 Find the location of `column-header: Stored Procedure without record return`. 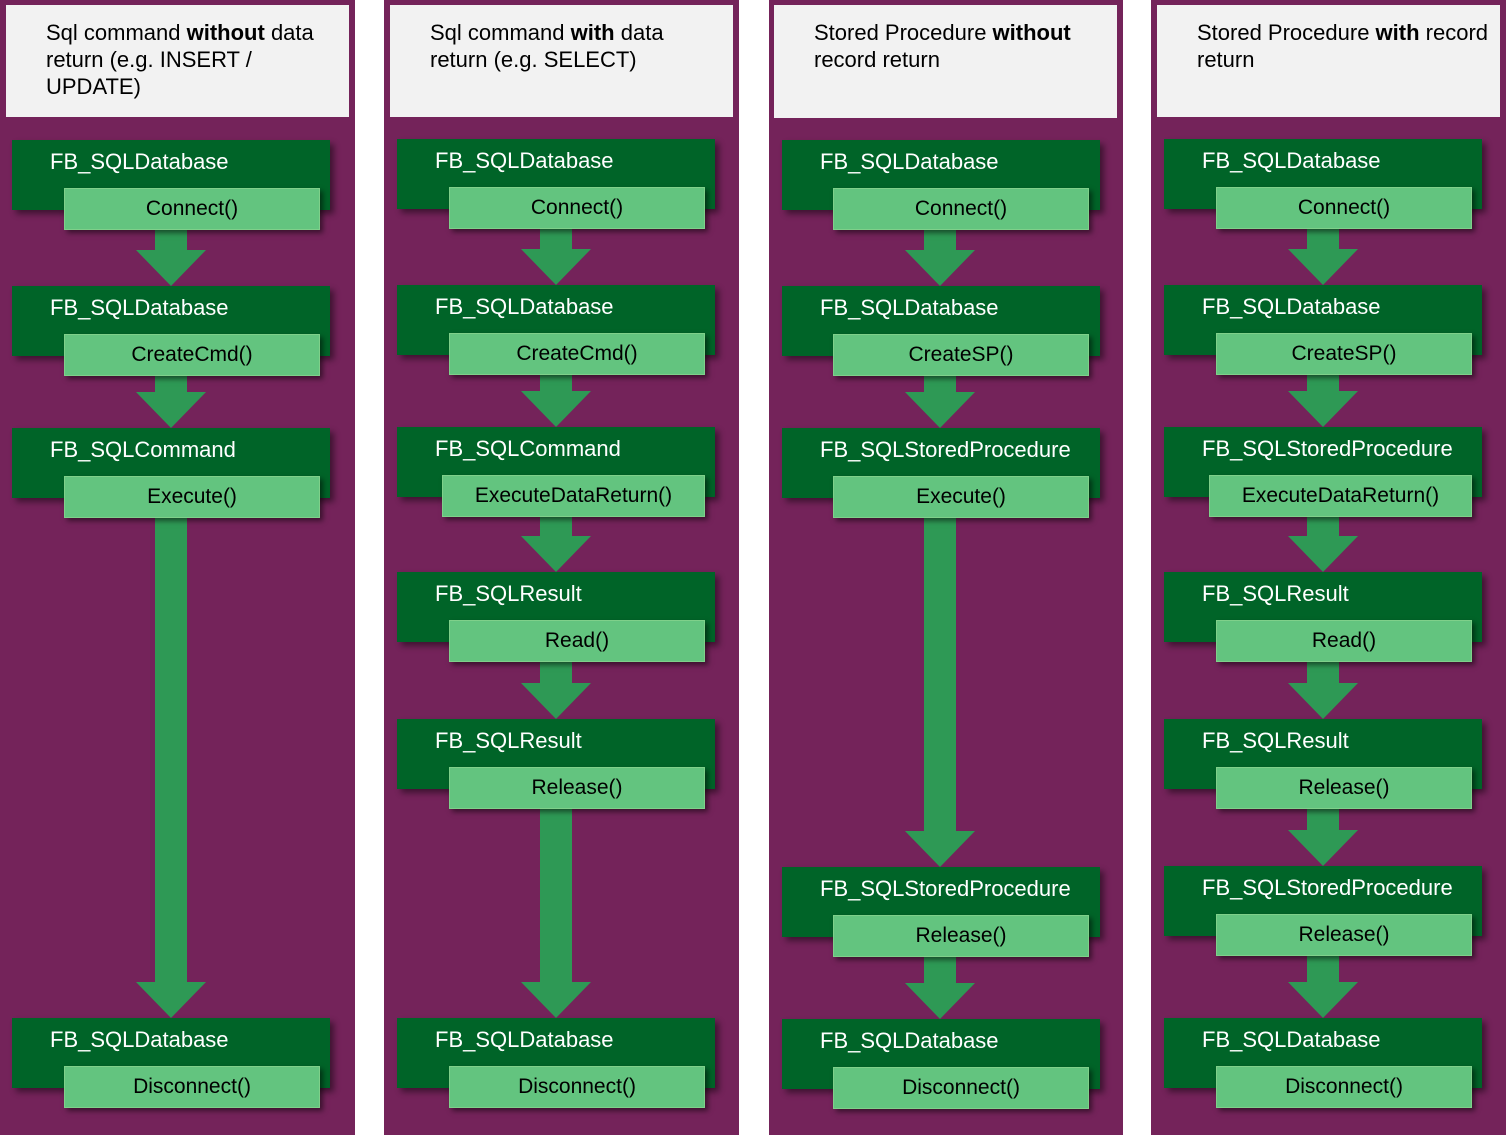

column-header: Stored Procedure without record return is located at coordinates (945, 61).